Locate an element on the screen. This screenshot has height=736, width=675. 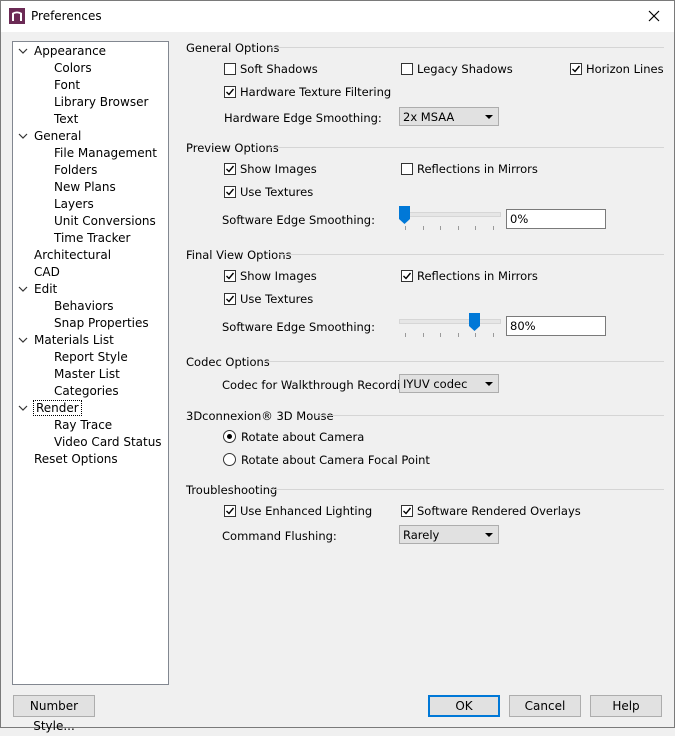
final-edge-smoothing-field: 80% is located at coordinates (556, 326).